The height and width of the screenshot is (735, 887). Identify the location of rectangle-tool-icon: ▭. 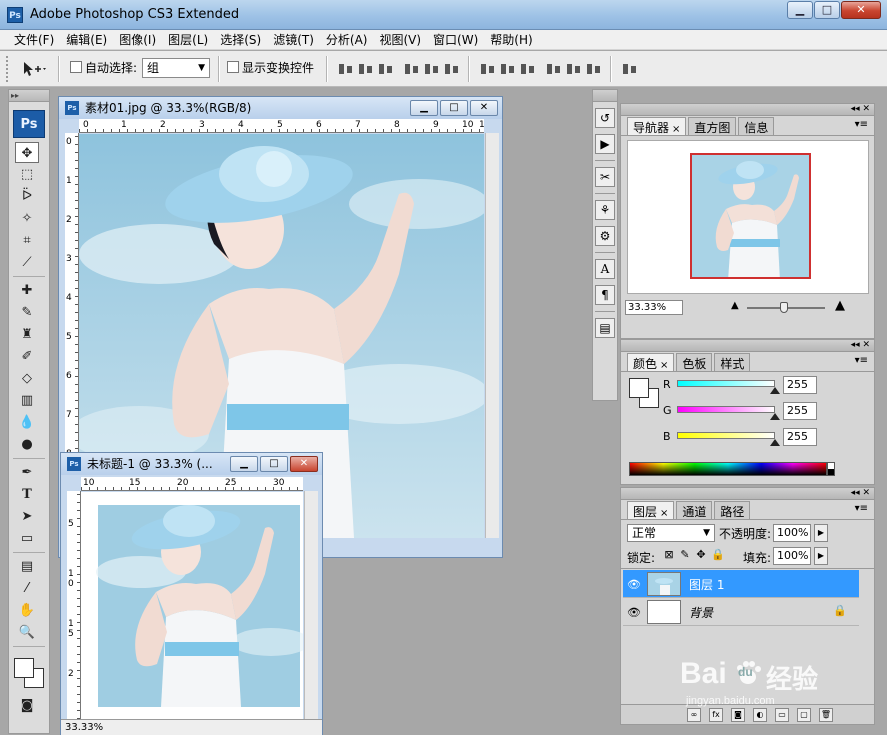
(27, 538).